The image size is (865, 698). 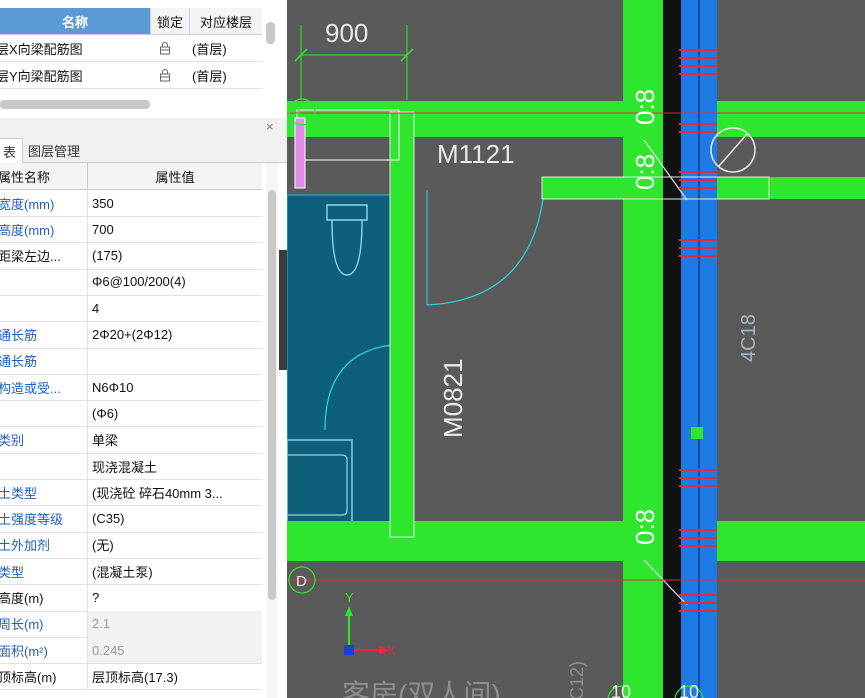 I want to click on close-icon: ×, so click(x=270, y=126).